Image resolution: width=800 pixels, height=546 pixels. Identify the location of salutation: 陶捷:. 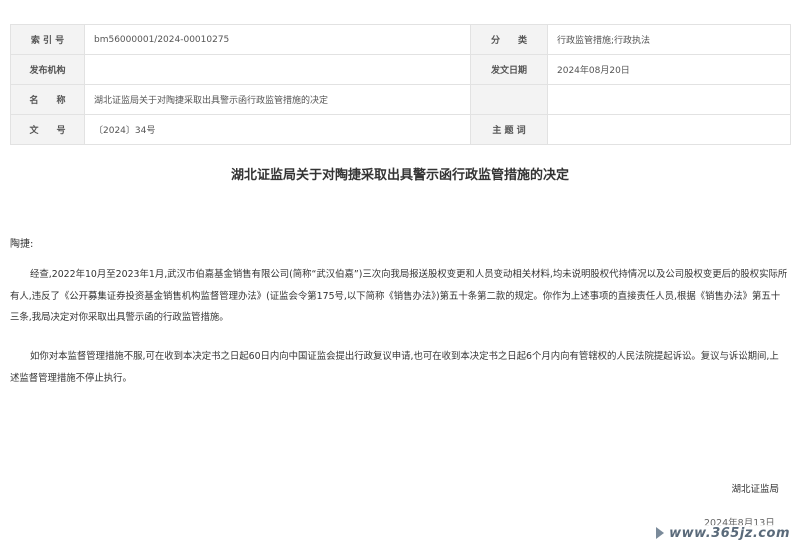
(22, 244).